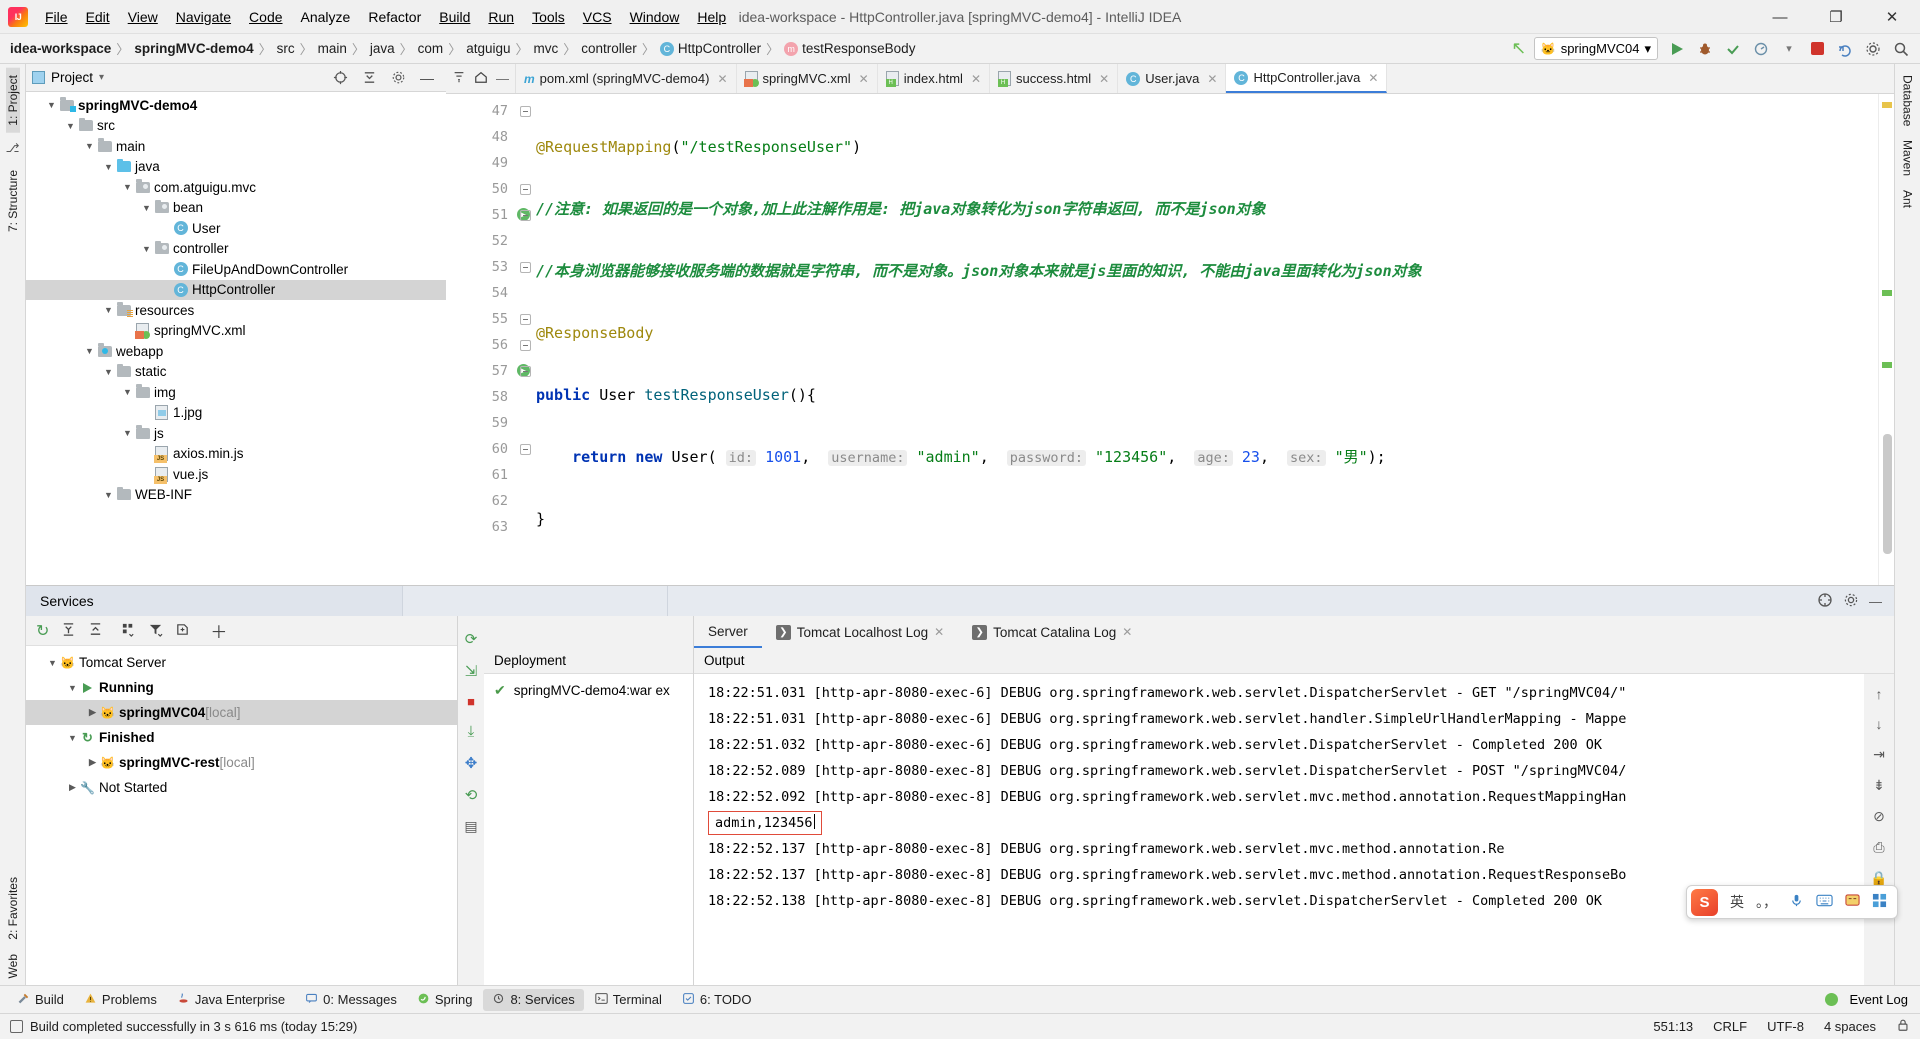 This screenshot has height=1039, width=1920. What do you see at coordinates (1704, 902) in the screenshot?
I see `sogou-logo-icon: S` at bounding box center [1704, 902].